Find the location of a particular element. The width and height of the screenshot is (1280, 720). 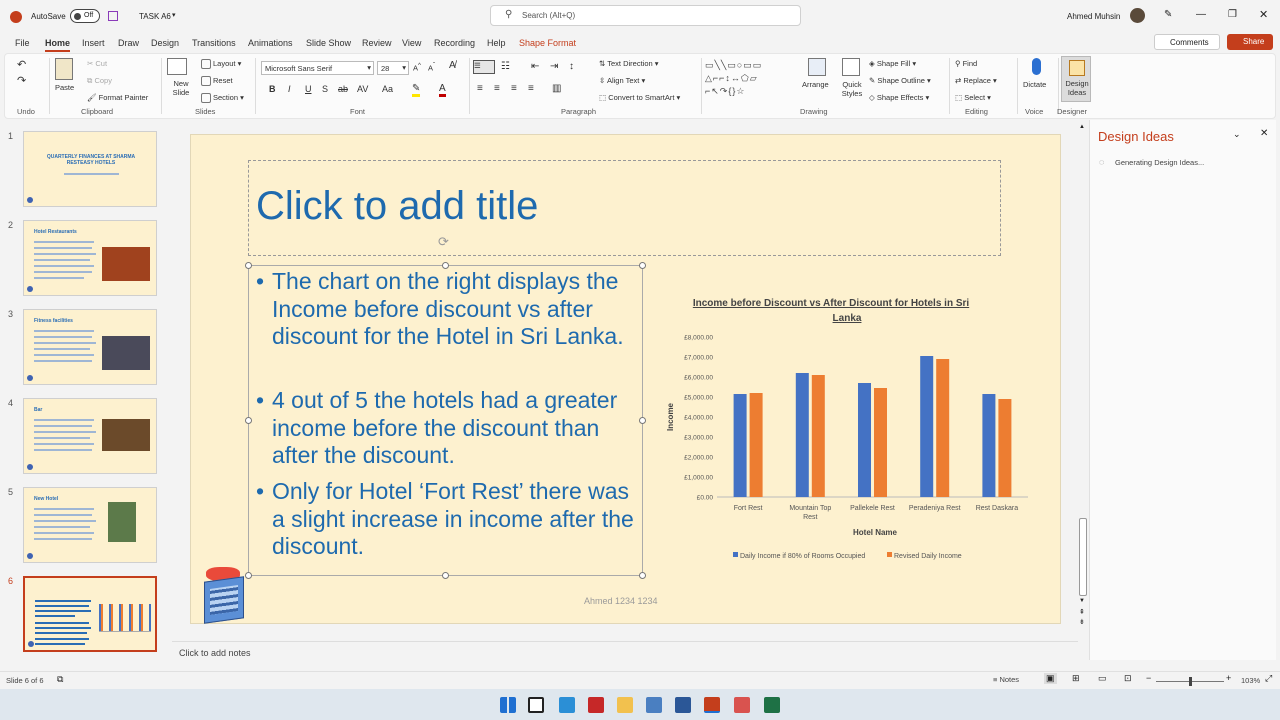

widgets-icon is located at coordinates (567, 705).